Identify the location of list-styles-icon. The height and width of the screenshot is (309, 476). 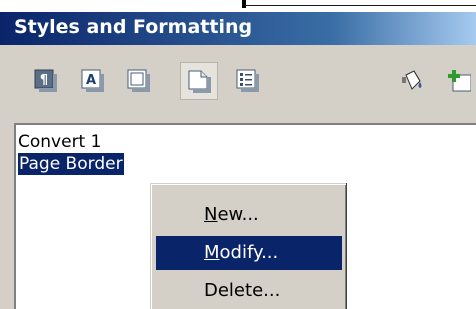
(247, 80).